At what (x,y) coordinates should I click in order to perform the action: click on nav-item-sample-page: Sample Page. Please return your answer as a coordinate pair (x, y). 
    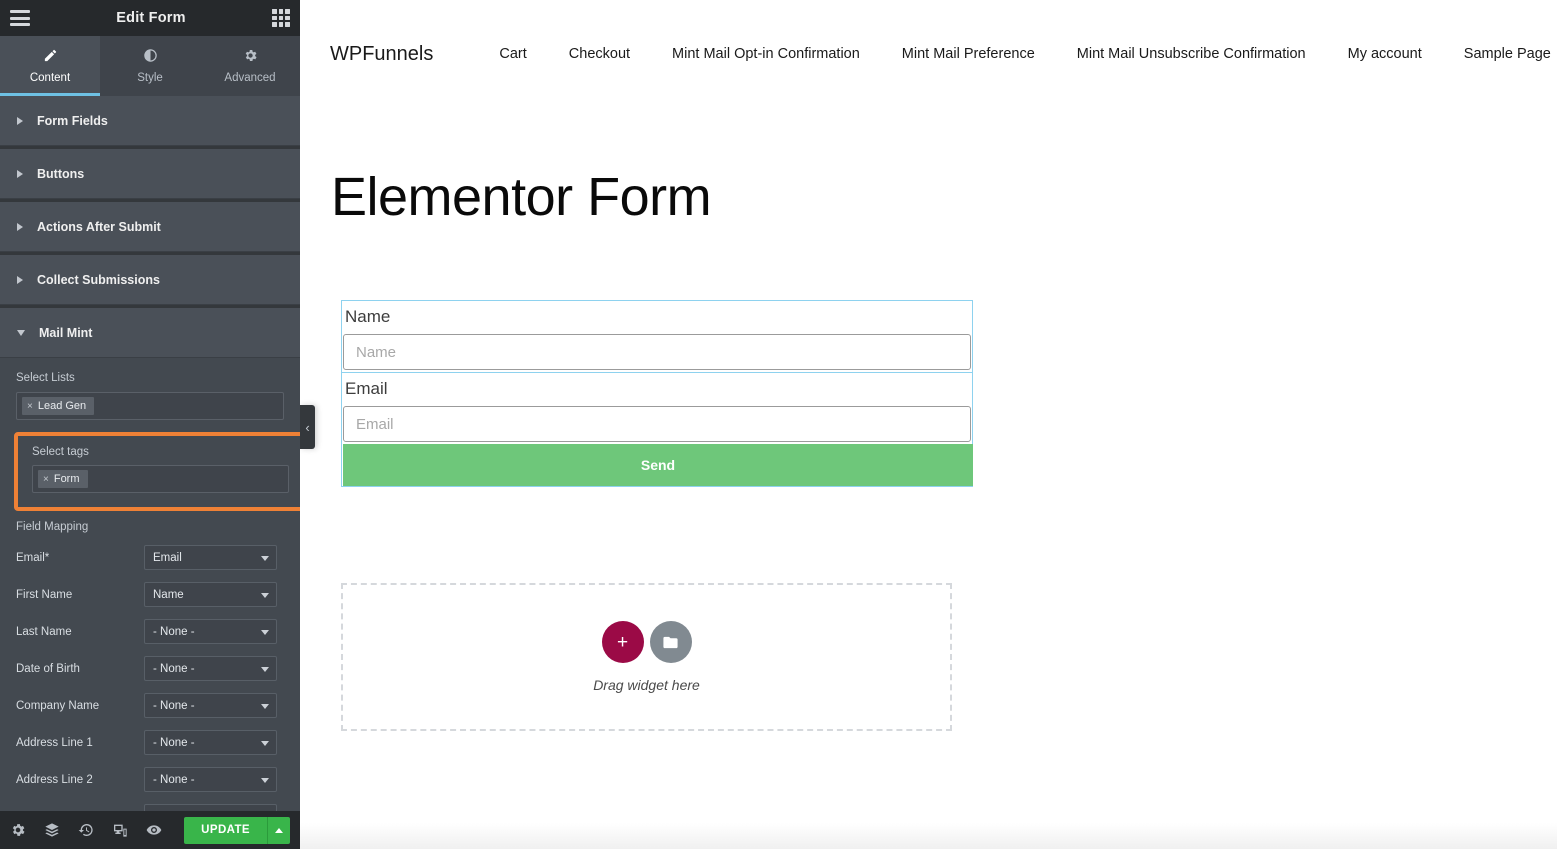
    Looking at the image, I should click on (1500, 54).